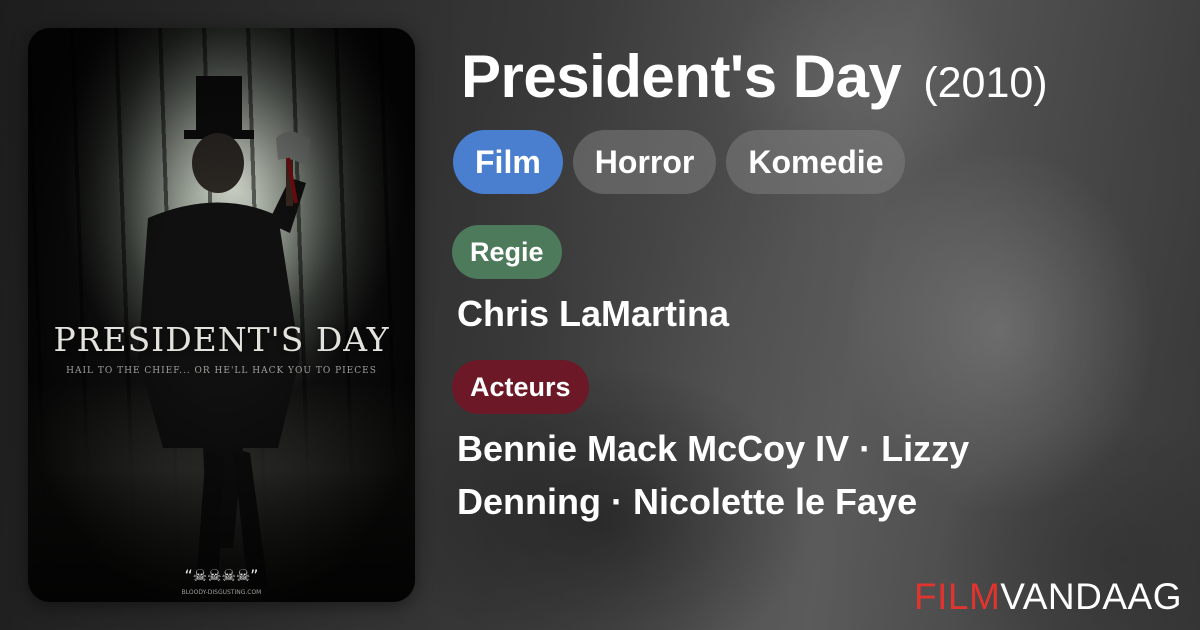 The image size is (1200, 630). What do you see at coordinates (520, 387) in the screenshot?
I see `acteurs-badge: Acteurs` at bounding box center [520, 387].